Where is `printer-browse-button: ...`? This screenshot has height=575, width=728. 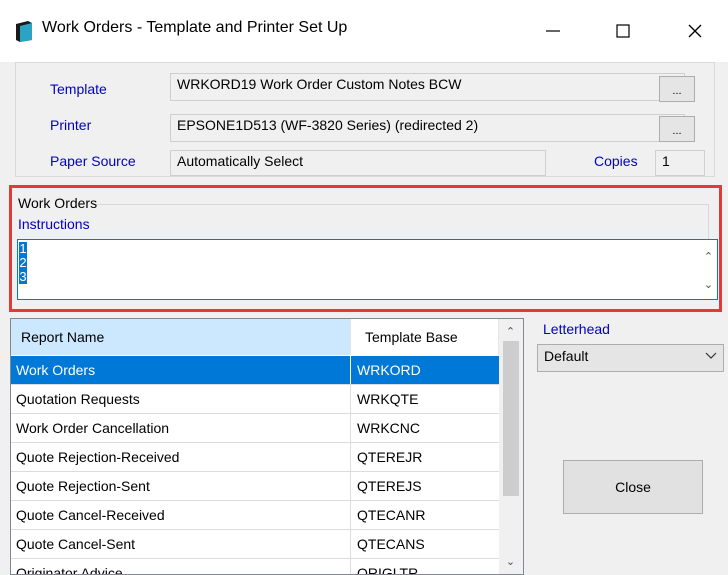 printer-browse-button: ... is located at coordinates (677, 129).